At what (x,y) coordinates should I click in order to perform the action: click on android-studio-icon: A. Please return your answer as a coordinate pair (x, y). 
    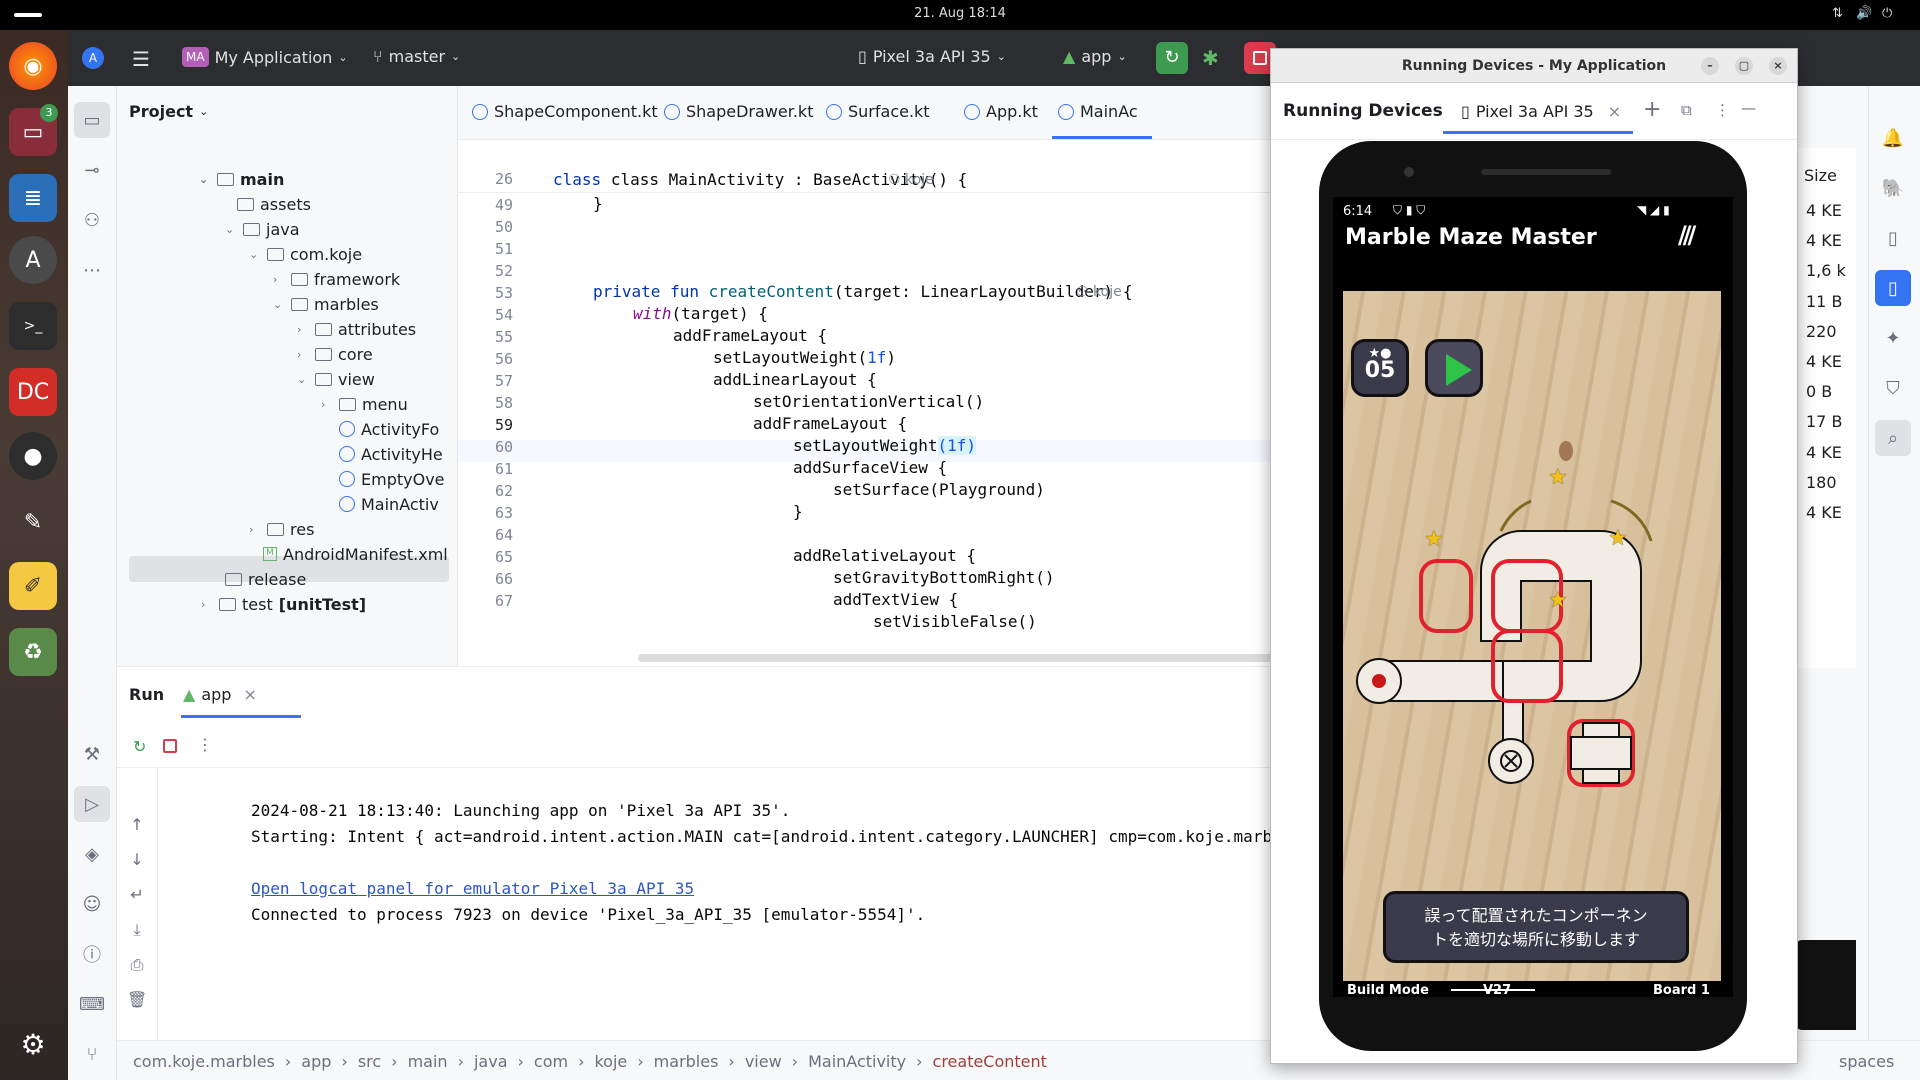
    Looking at the image, I should click on (33, 260).